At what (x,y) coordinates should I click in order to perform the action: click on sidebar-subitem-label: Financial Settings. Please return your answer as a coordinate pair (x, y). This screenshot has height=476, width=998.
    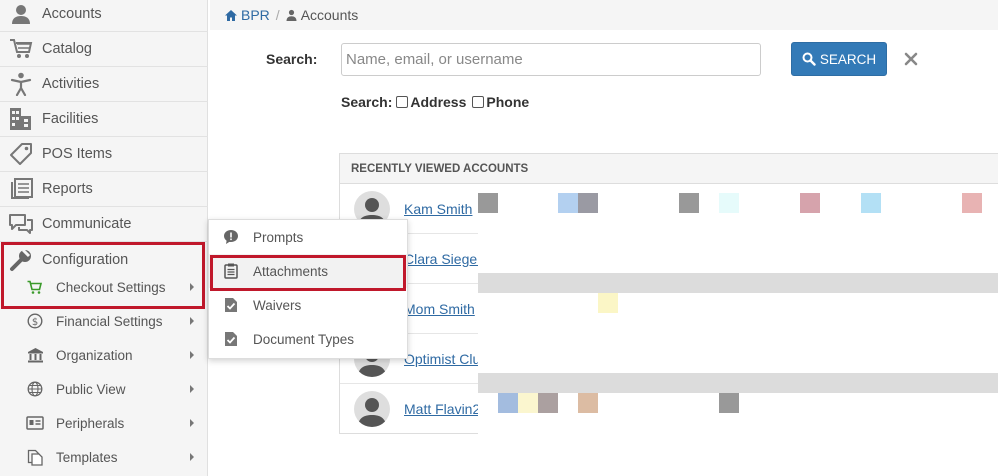
    Looking at the image, I should click on (109, 321).